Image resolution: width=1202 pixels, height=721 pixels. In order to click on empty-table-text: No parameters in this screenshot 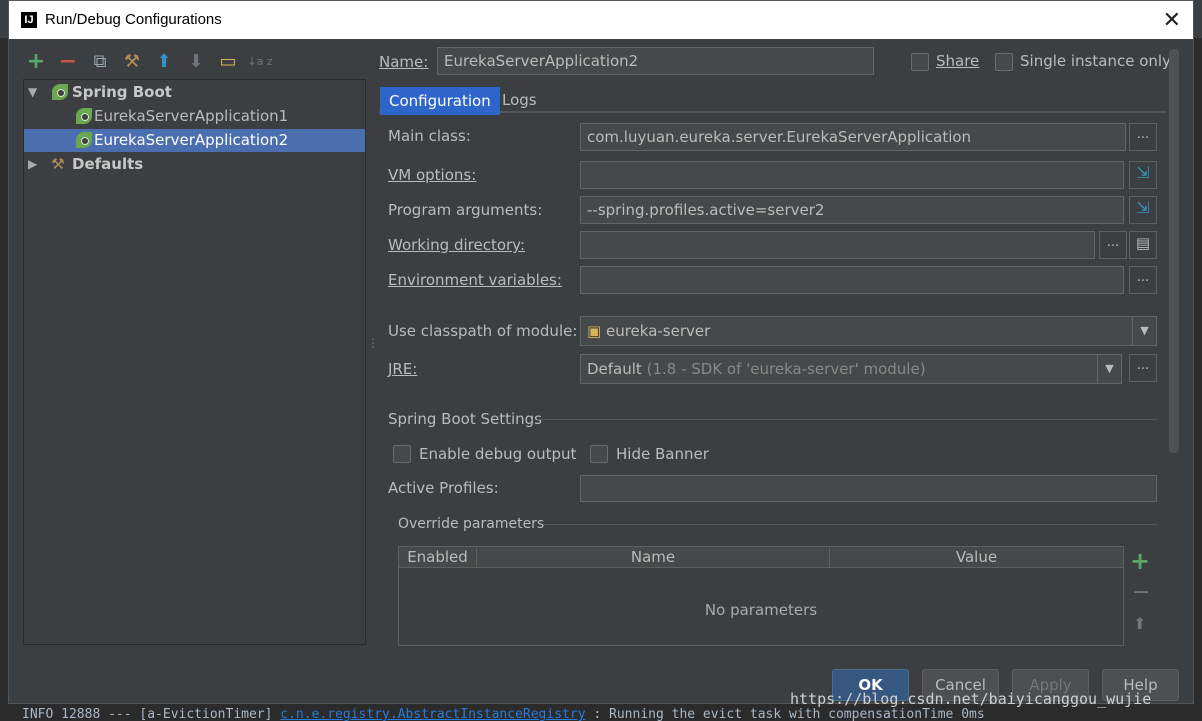, I will do `click(761, 610)`.